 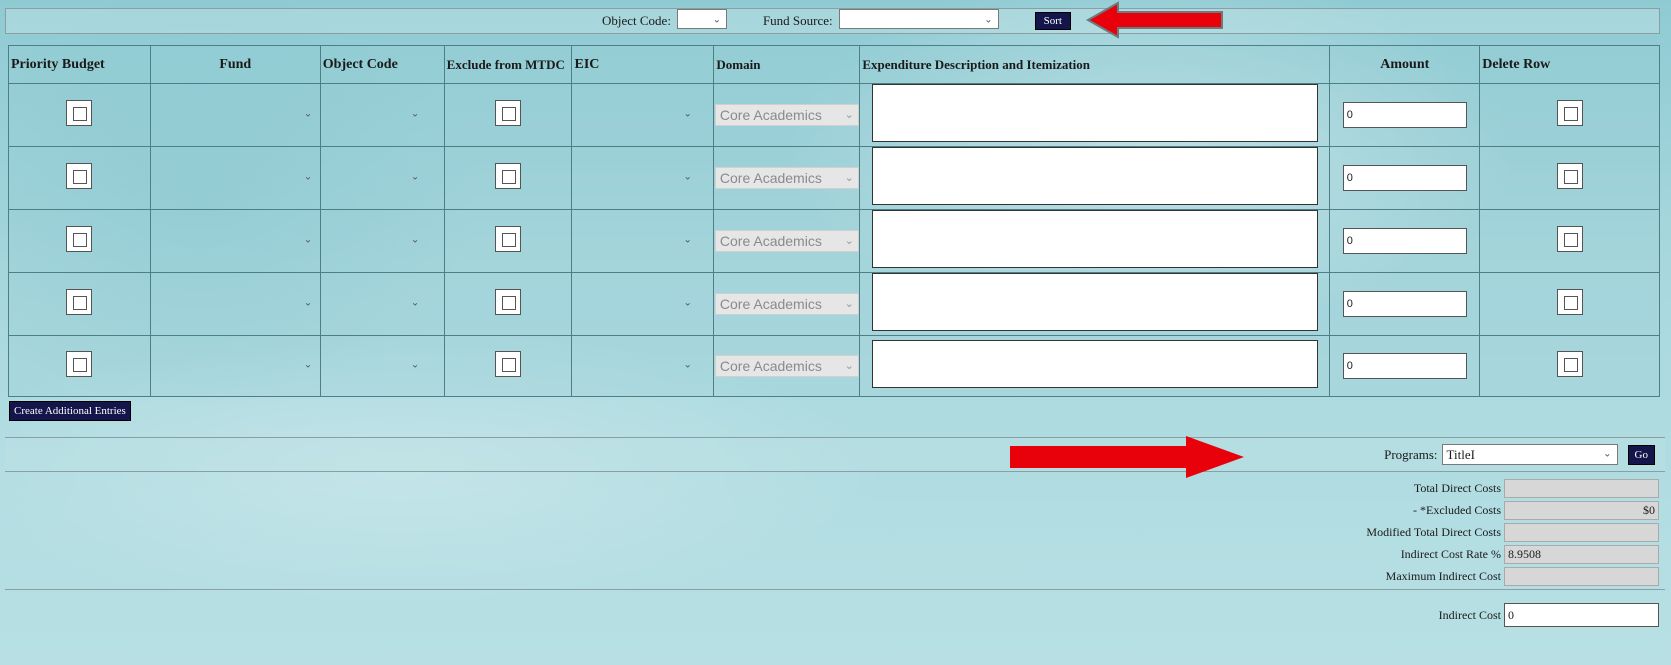 What do you see at coordinates (79, 64) in the screenshot?
I see `col-header-priority-budget: Priority Budget` at bounding box center [79, 64].